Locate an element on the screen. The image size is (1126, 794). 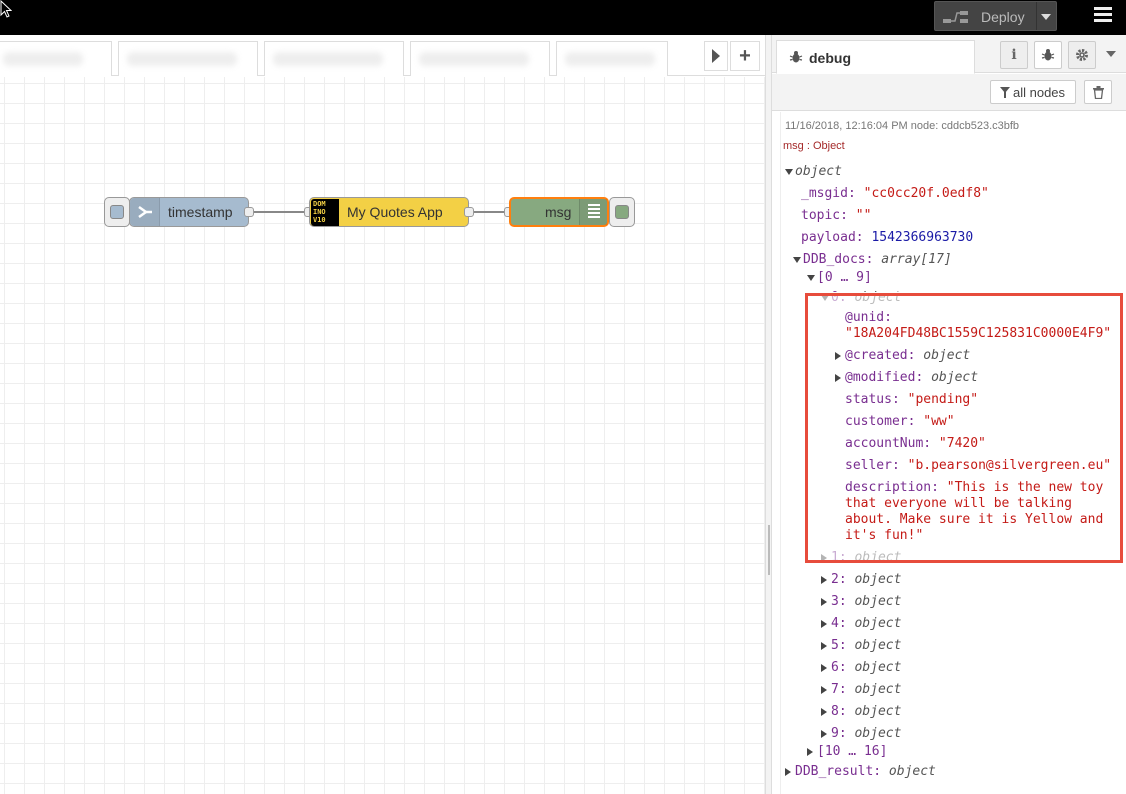
tree-row: [10 … 16] is located at coordinates (847, 751).